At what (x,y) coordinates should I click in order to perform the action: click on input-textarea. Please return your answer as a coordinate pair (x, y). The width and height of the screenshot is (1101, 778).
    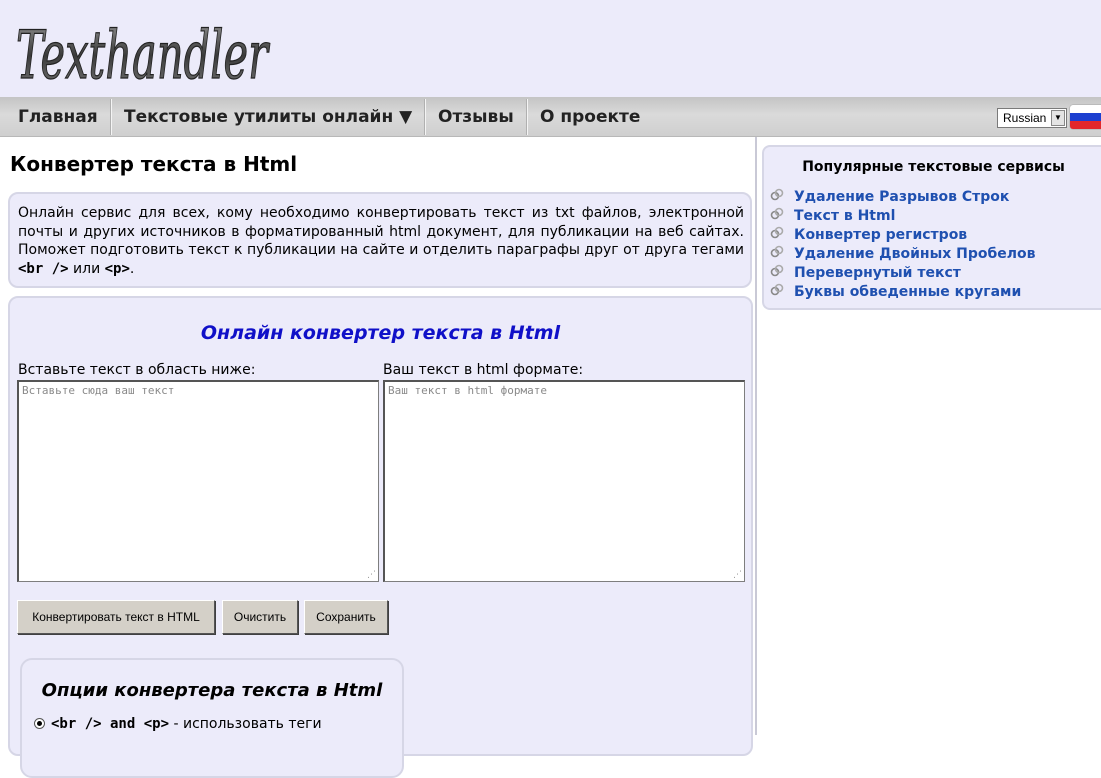
    Looking at the image, I should click on (198, 481).